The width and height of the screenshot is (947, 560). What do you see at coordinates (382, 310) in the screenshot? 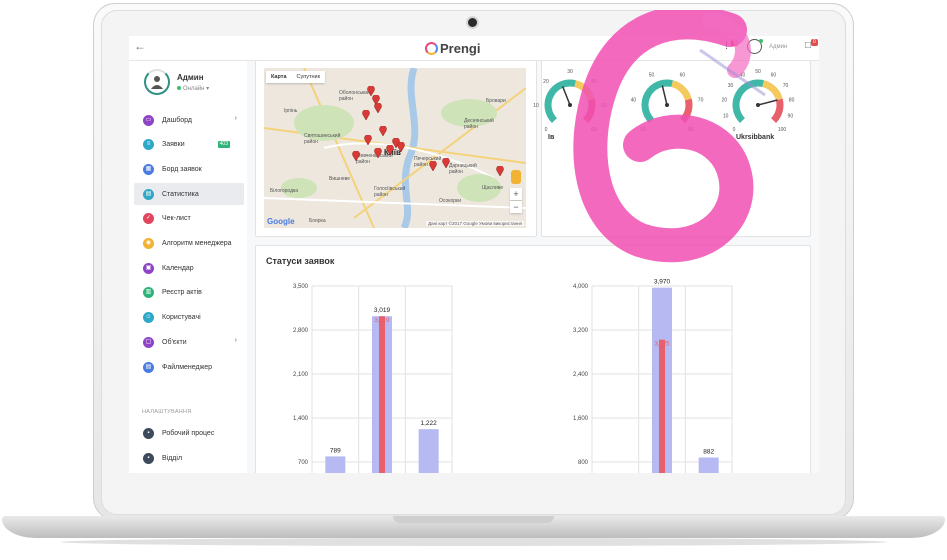
I see `bar-value-label: 3,019` at bounding box center [382, 310].